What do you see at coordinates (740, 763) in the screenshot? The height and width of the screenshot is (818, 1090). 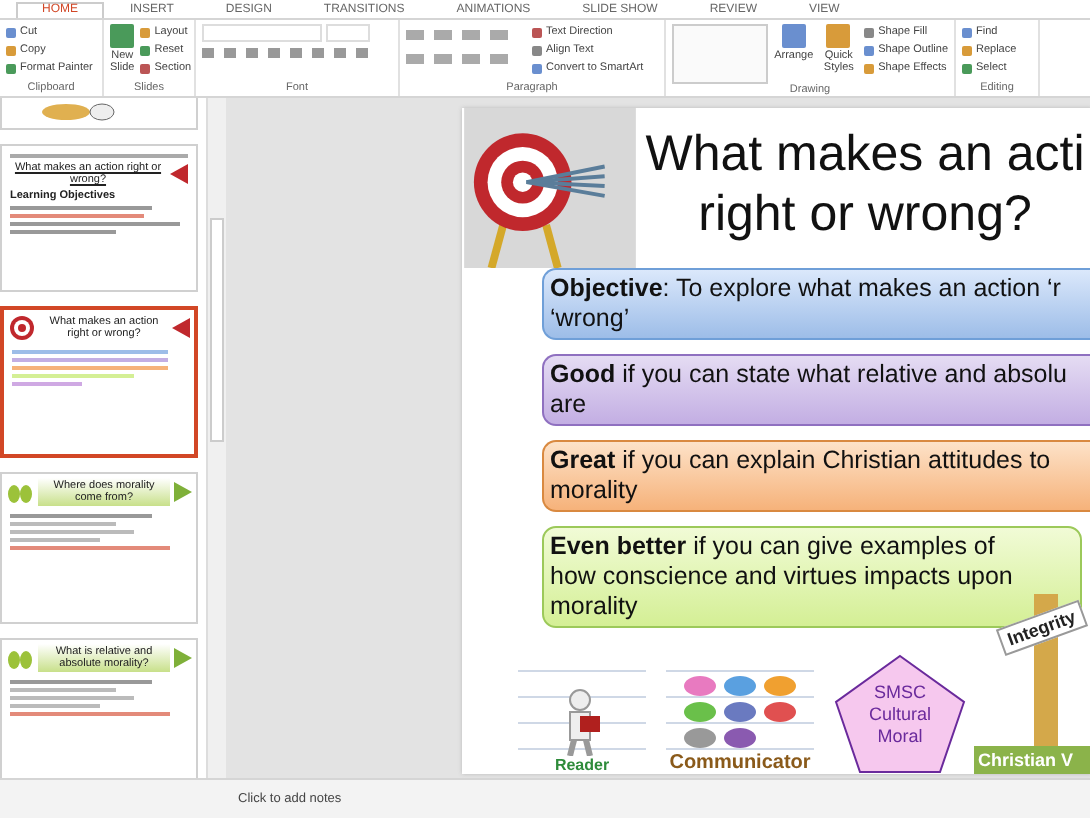 I see `communicator-label: Communicator` at bounding box center [740, 763].